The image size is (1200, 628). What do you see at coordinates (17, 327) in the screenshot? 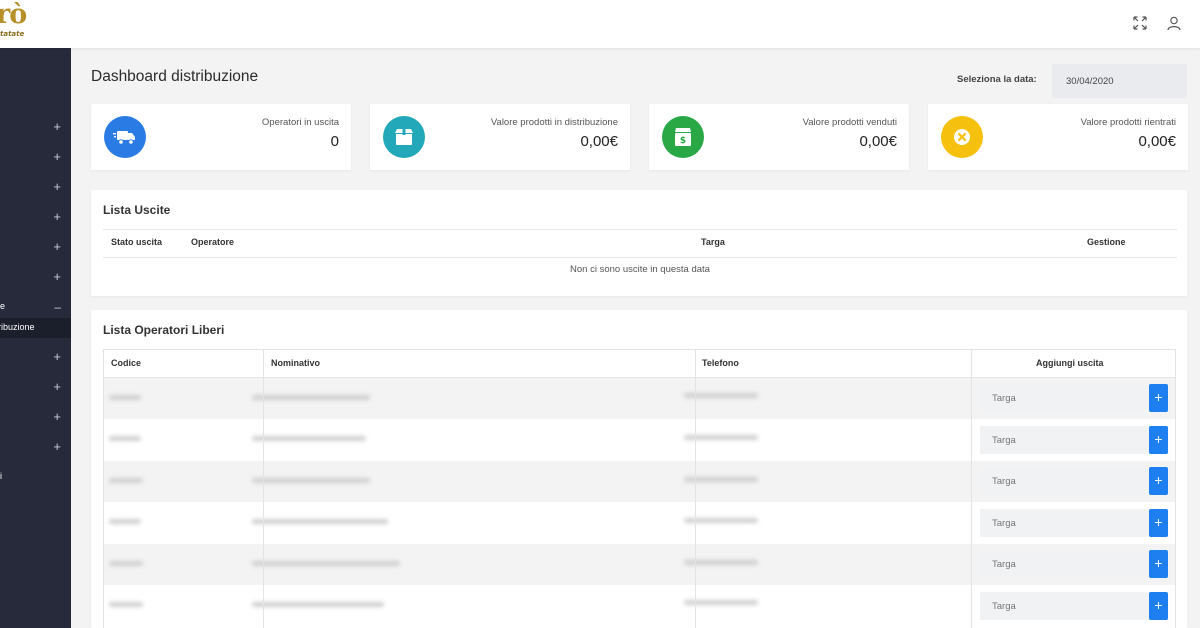
I see `sidebar-subitem-label: ribuzione` at bounding box center [17, 327].